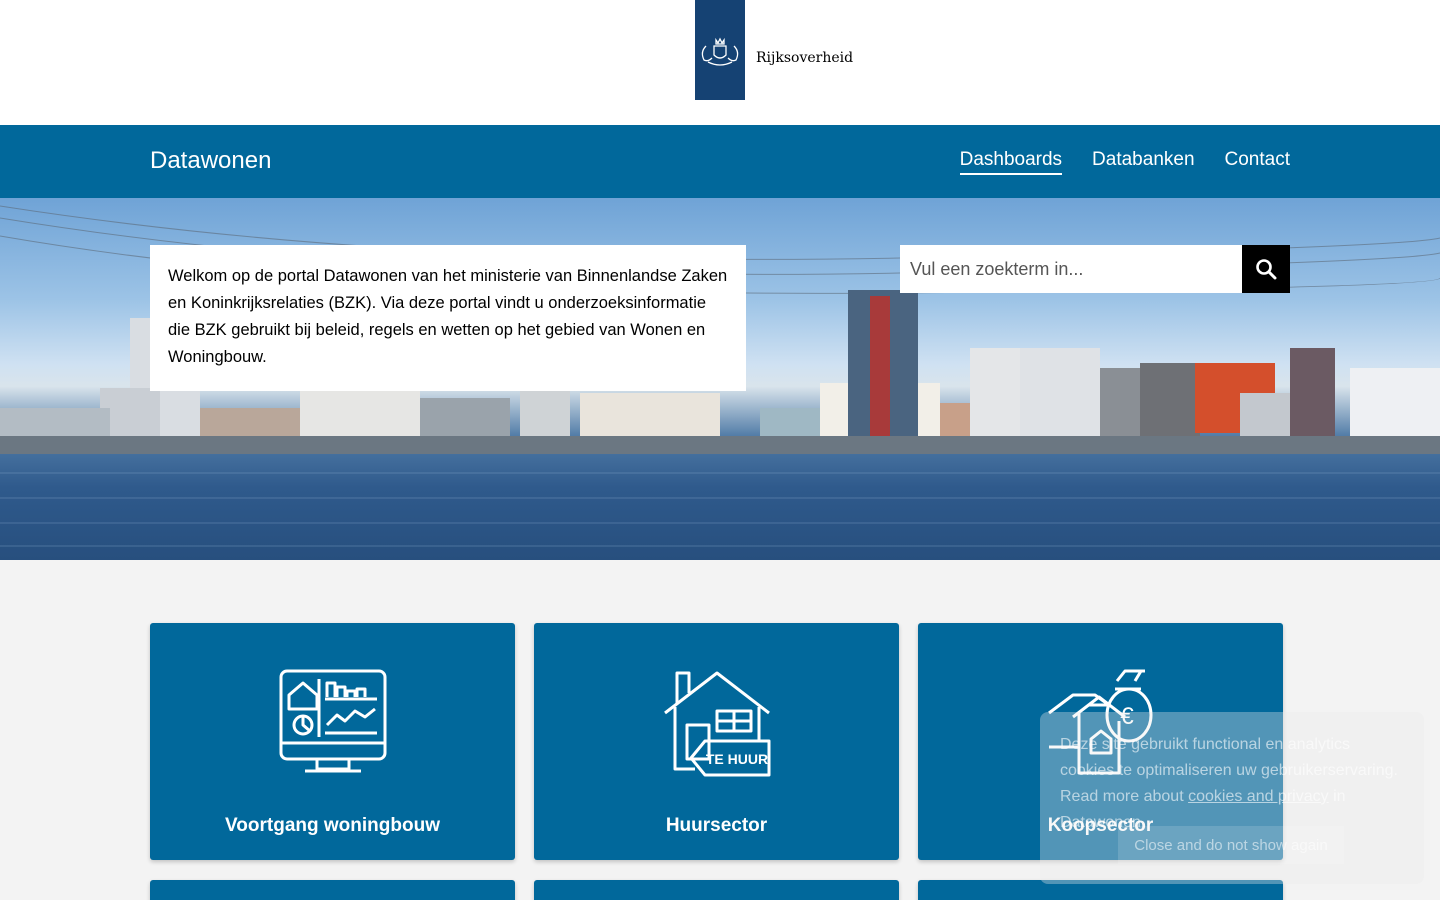 This screenshot has width=1440, height=900. I want to click on card-voortgang-woningbouw: Voortgang woningbouw, so click(332, 741).